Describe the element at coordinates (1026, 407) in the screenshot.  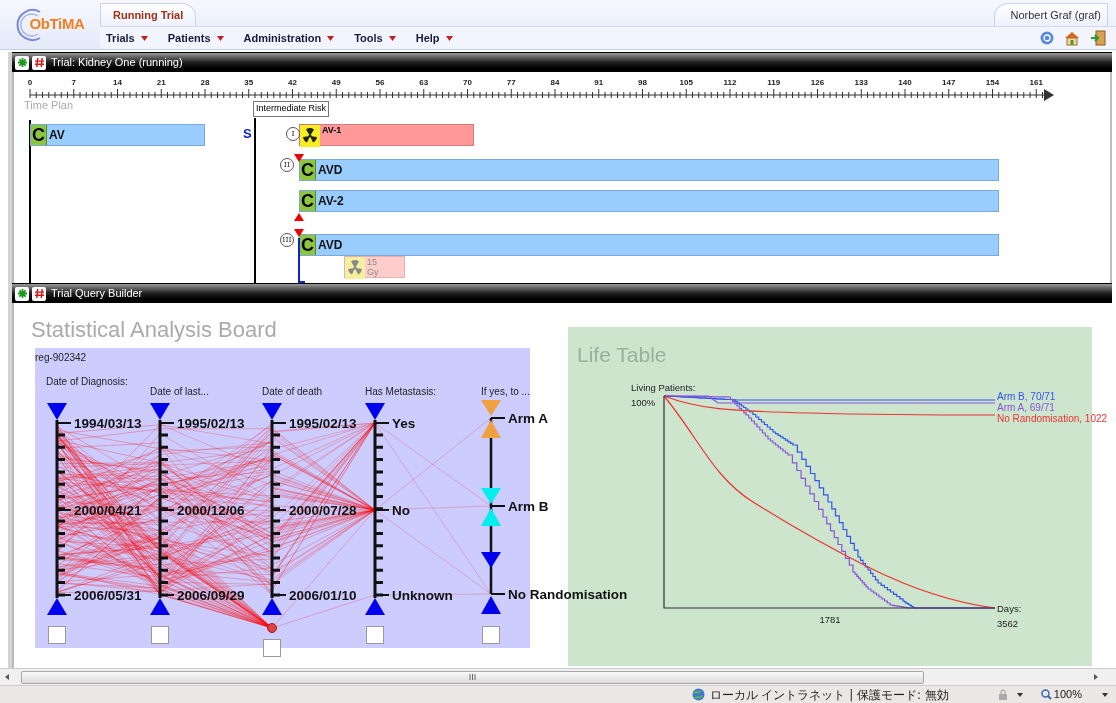
I see `series-label: Arm A, 69/71` at that location.